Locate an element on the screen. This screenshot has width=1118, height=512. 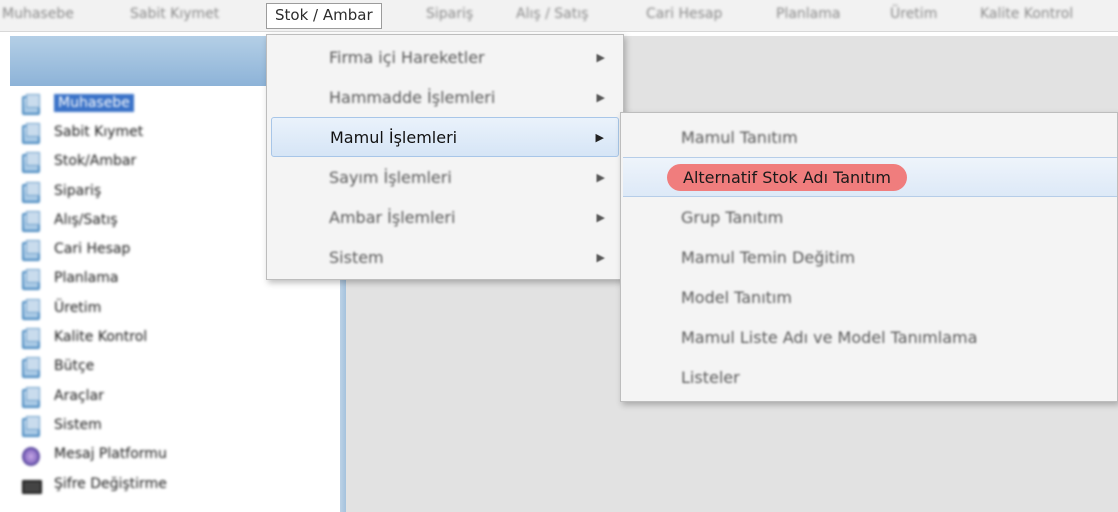
tree-item-cari-hesap: Cari Hesap is located at coordinates (93, 248).